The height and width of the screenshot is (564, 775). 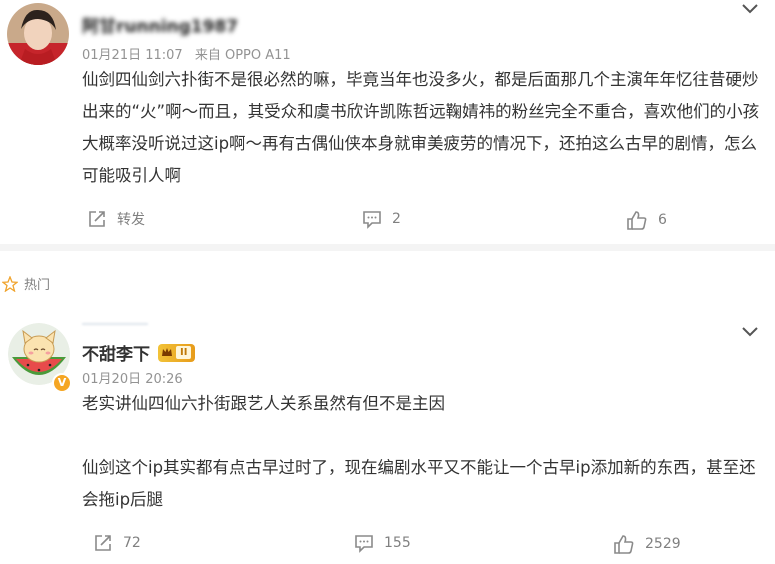 What do you see at coordinates (116, 219) in the screenshot?
I see `repost-button: 转发` at bounding box center [116, 219].